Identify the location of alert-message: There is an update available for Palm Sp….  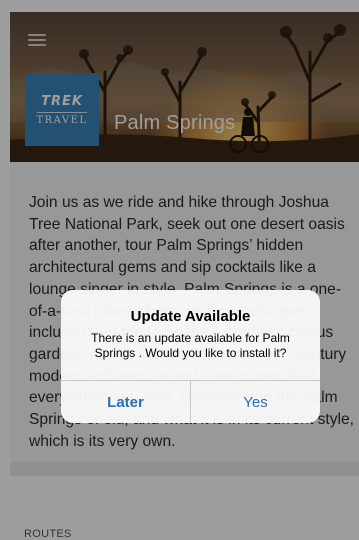
(190, 345).